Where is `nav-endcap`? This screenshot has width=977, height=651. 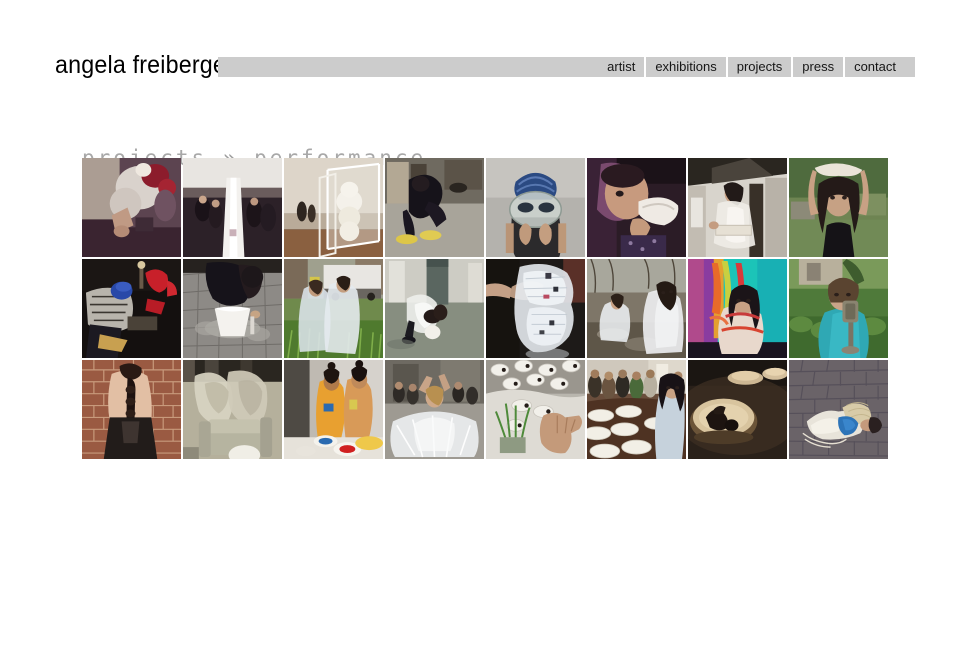 nav-endcap is located at coordinates (910, 67).